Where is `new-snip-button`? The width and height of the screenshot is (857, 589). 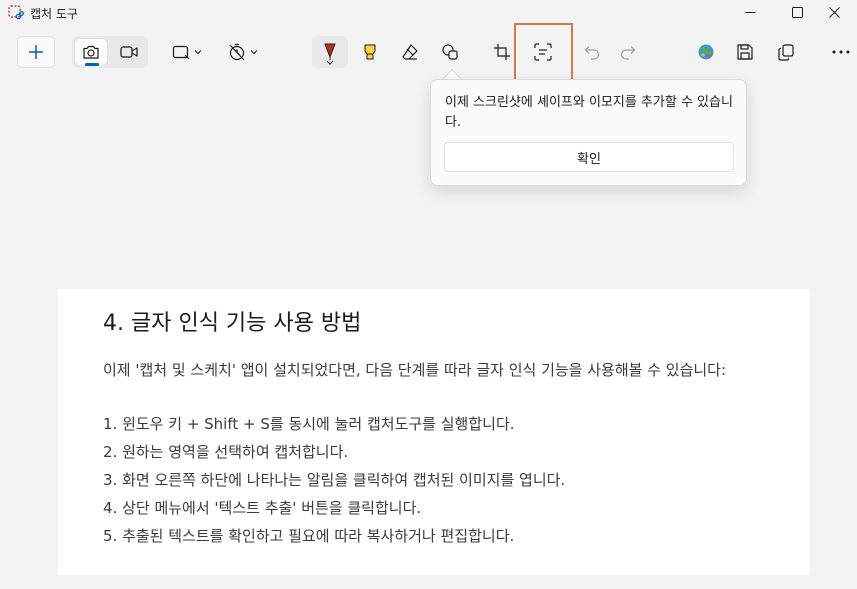 new-snip-button is located at coordinates (36, 52).